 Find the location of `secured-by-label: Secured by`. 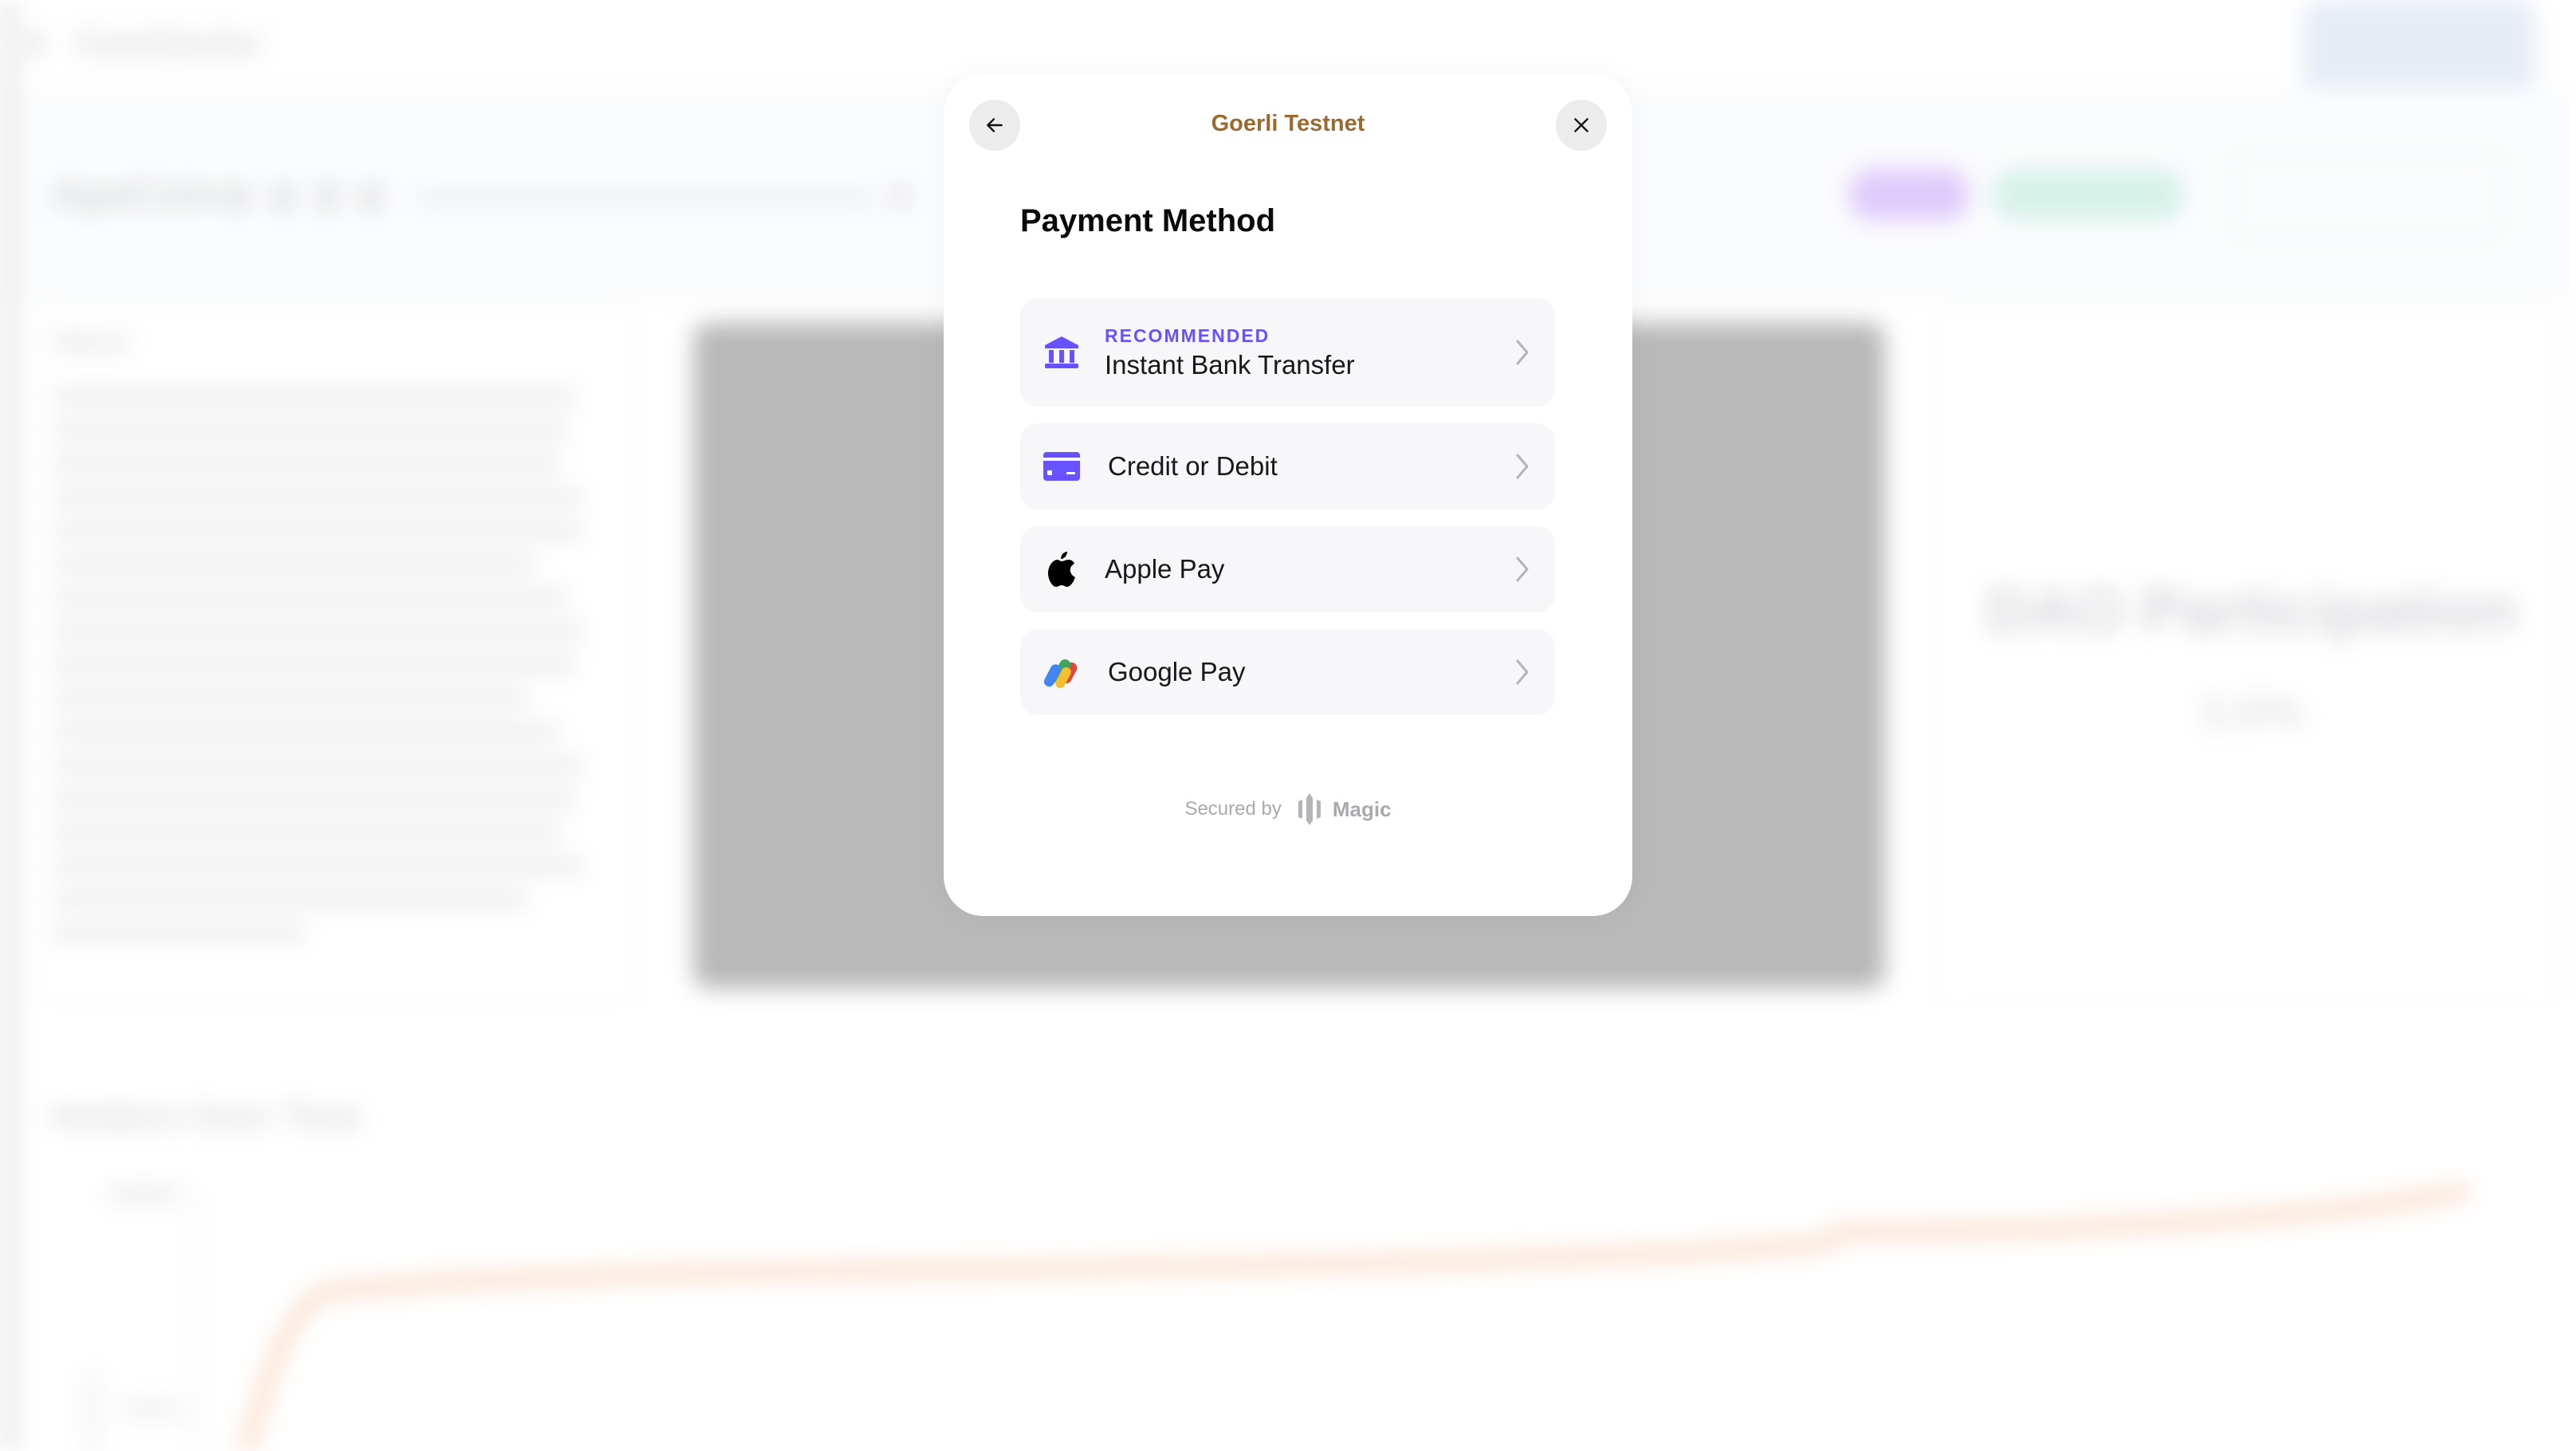

secured-by-label: Secured by is located at coordinates (1233, 809).